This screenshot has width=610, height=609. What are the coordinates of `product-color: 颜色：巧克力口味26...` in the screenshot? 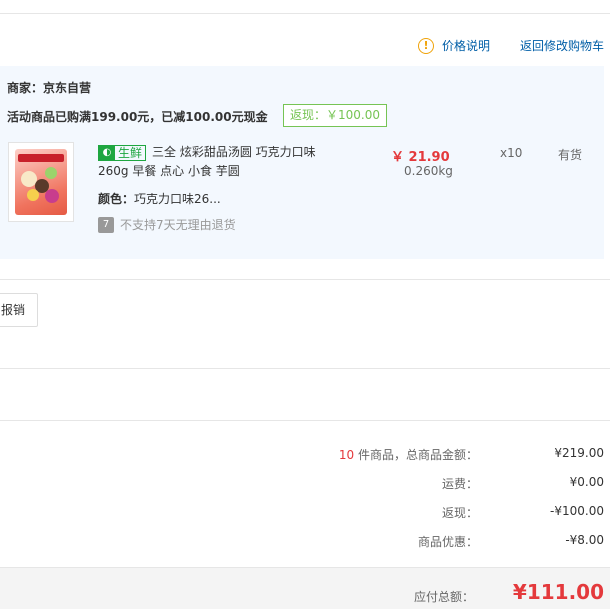 It's located at (159, 199).